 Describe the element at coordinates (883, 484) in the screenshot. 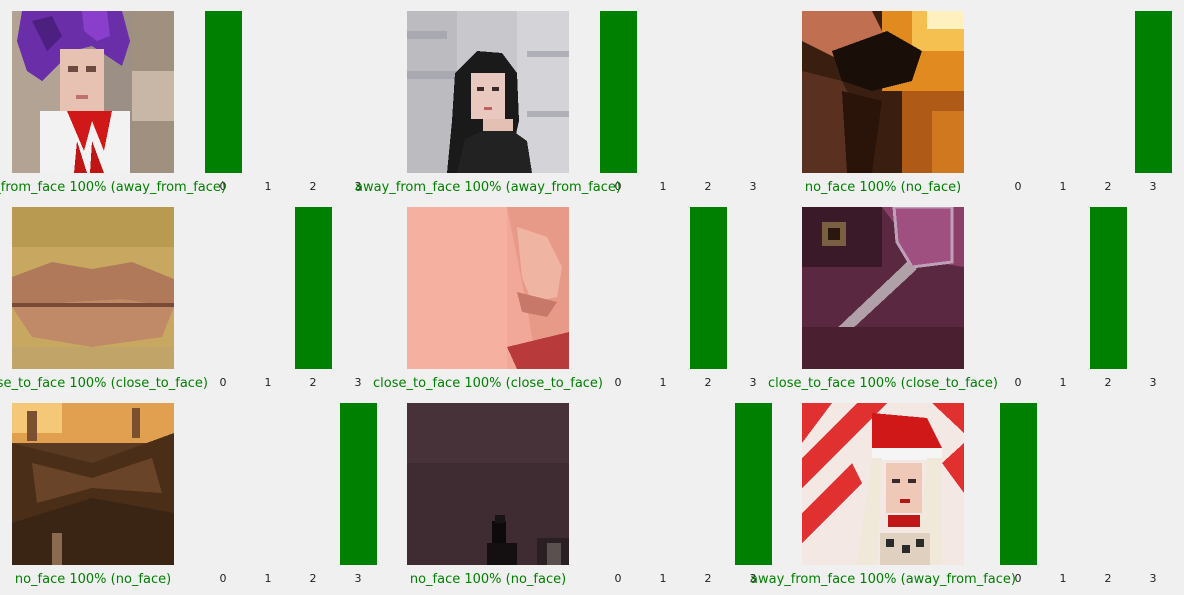

I see `sample-image-santa-hat-person` at that location.